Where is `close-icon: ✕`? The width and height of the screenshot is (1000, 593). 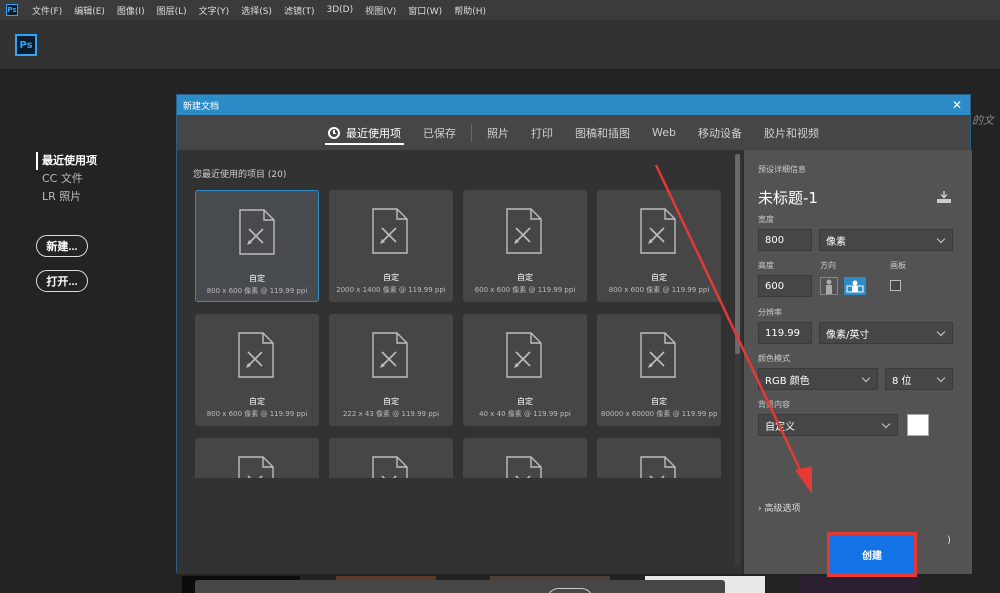
close-icon: ✕ is located at coordinates (957, 105).